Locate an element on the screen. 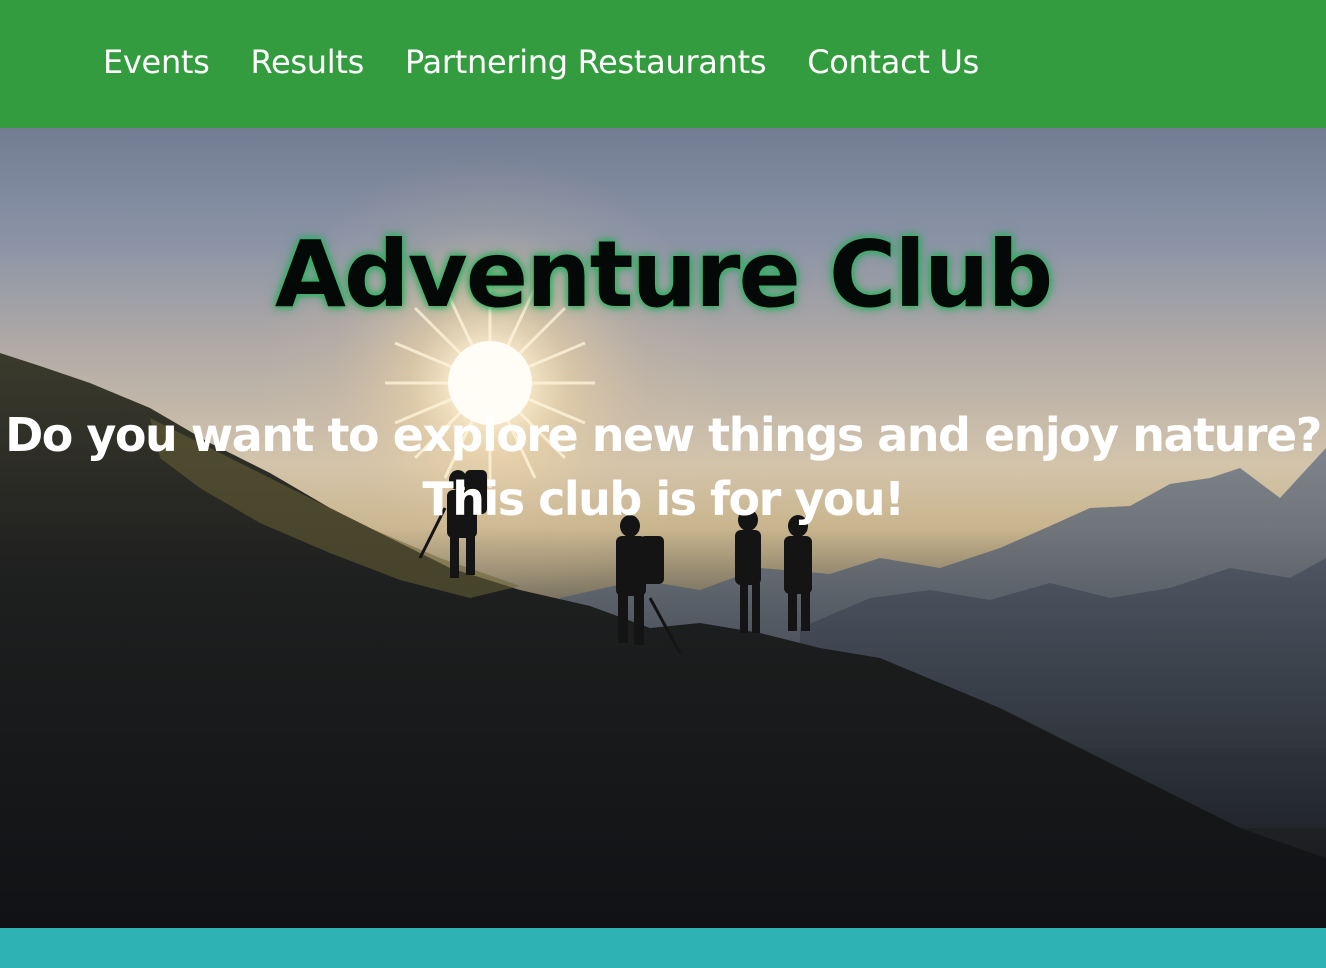 Image resolution: width=1326 pixels, height=968 pixels. footer-band is located at coordinates (663, 948).